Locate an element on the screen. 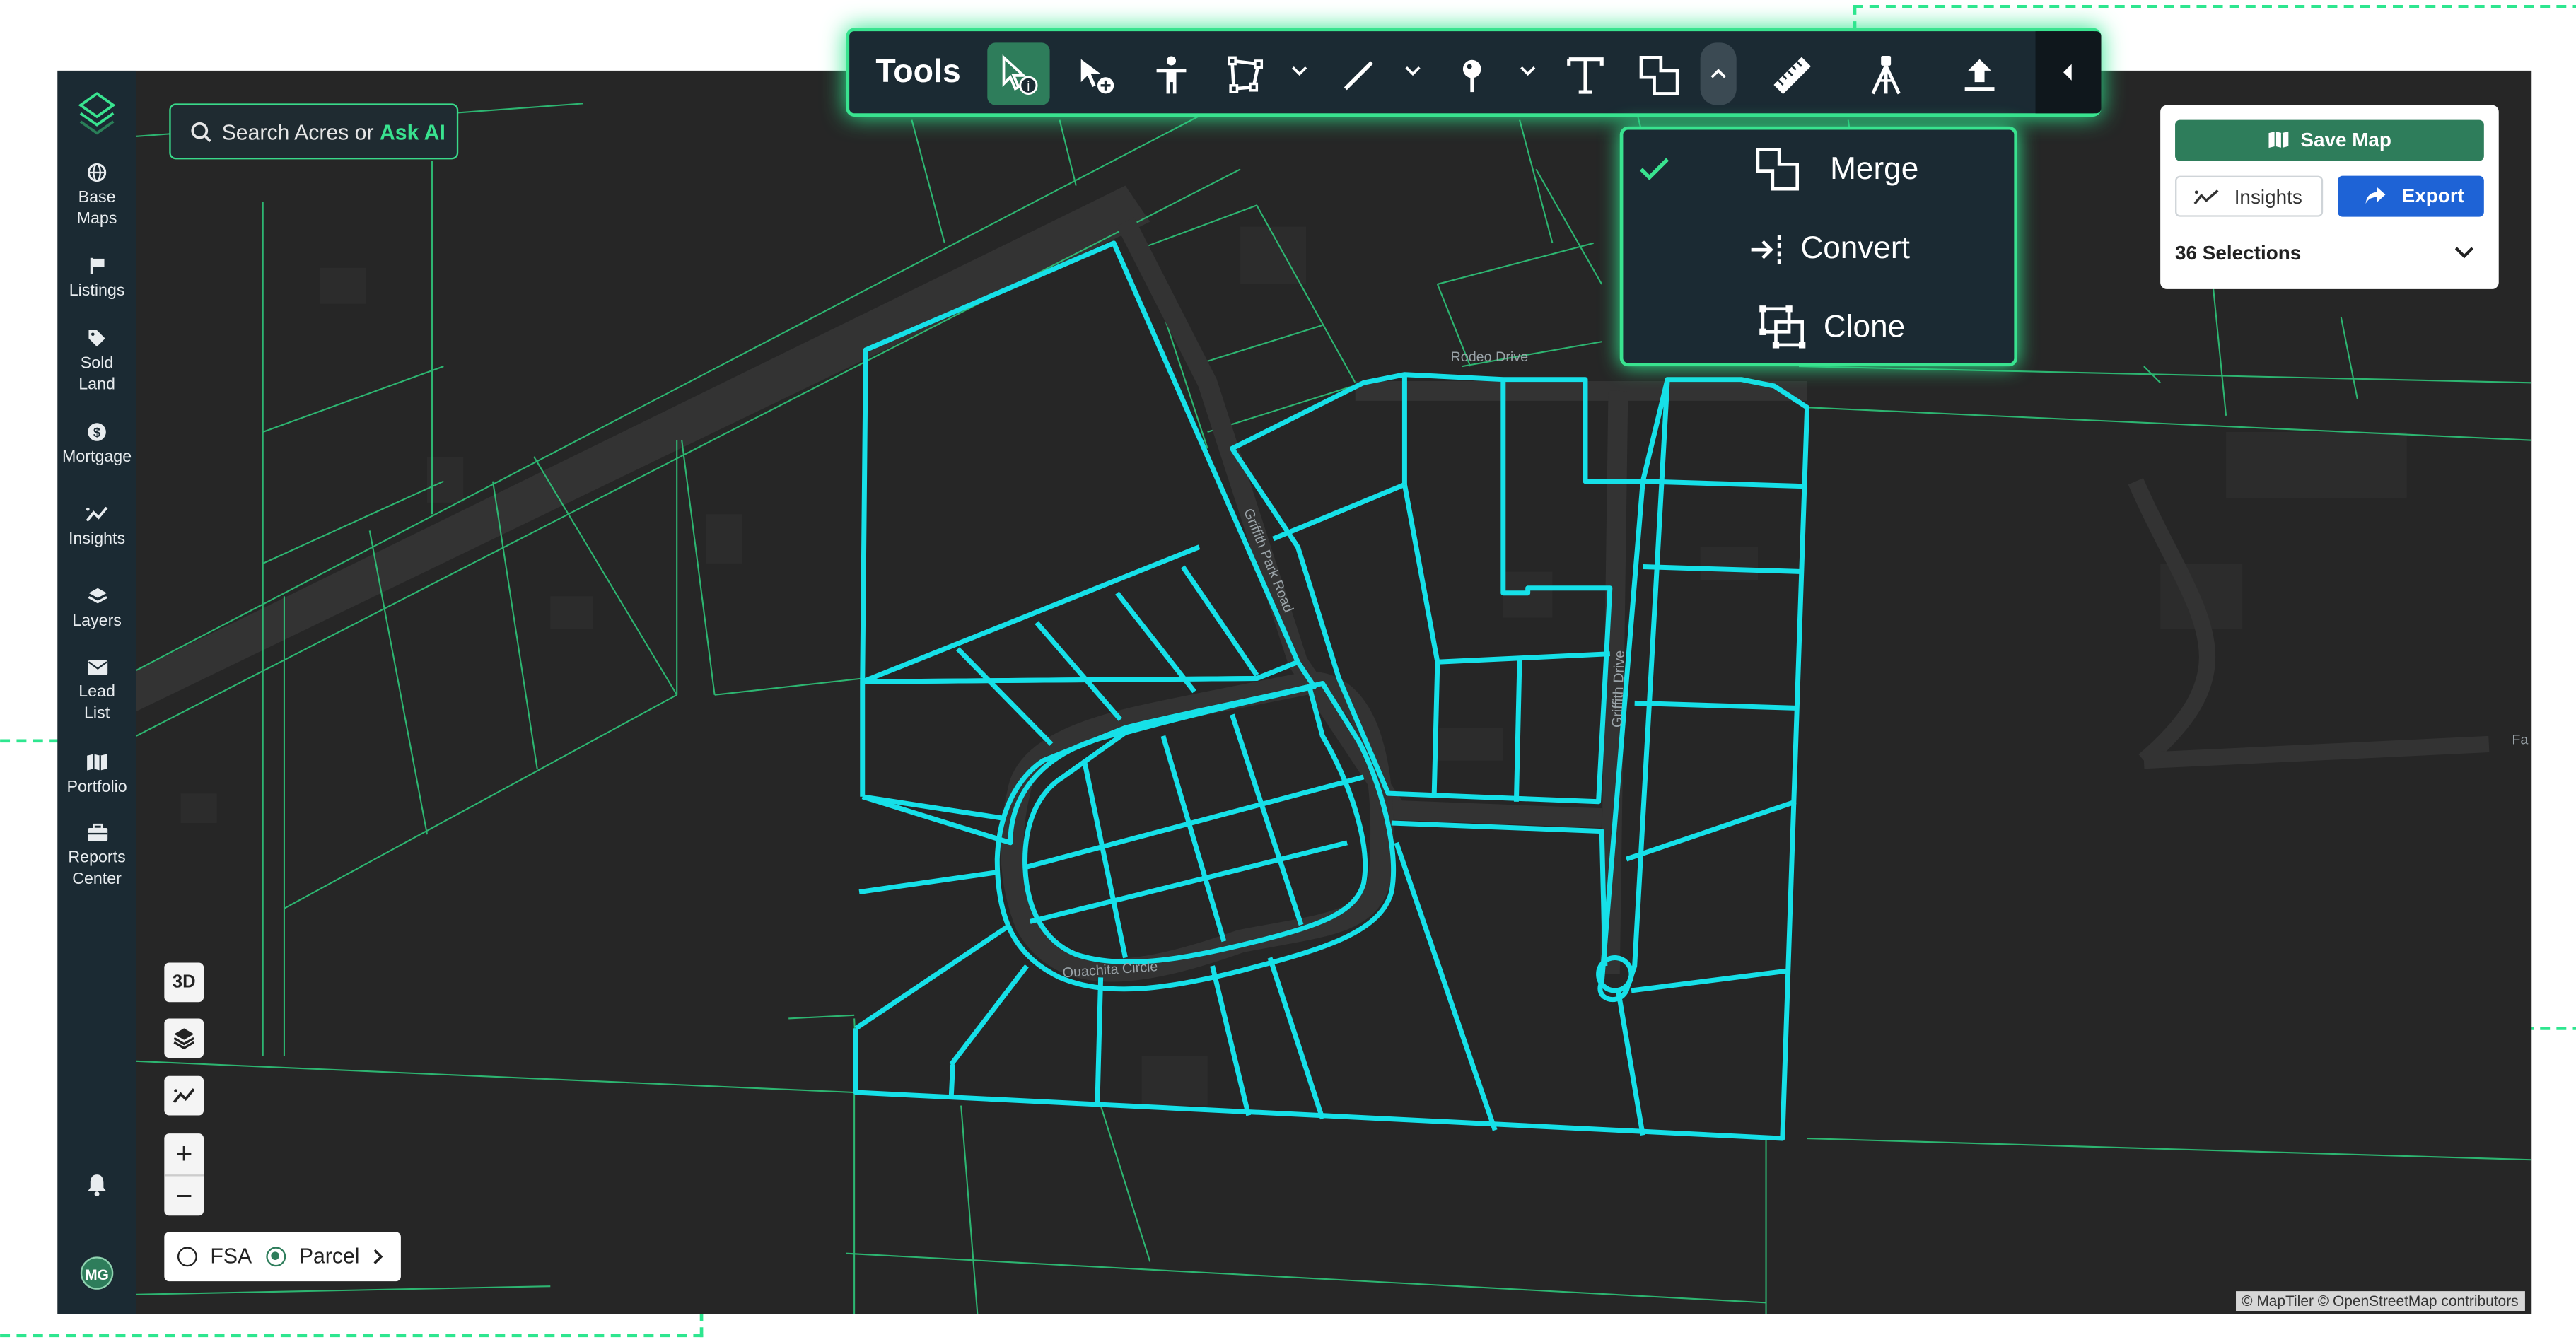  select-info-tool-button: i is located at coordinates (1019, 73).